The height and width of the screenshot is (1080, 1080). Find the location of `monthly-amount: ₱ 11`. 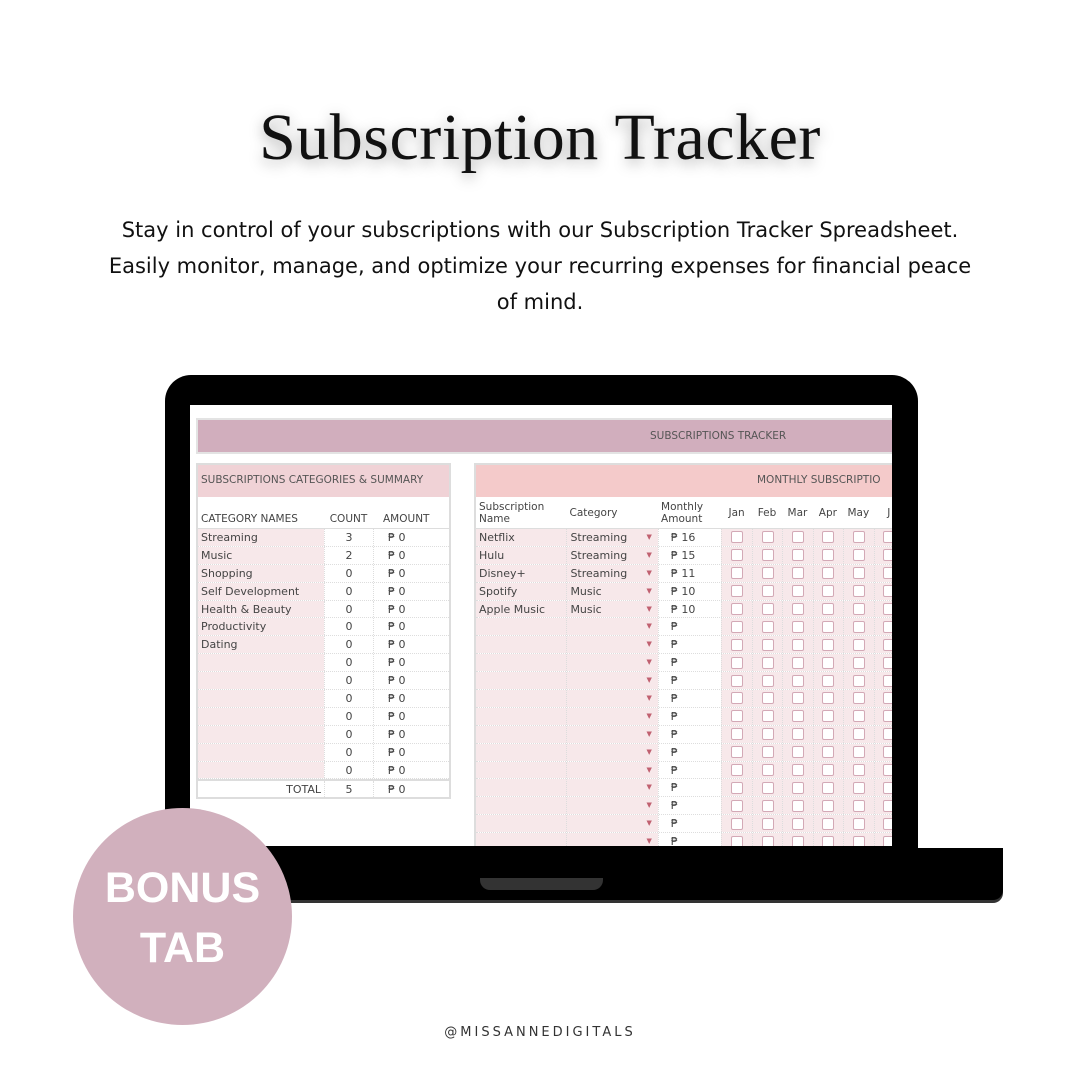

monthly-amount: ₱ 11 is located at coordinates (689, 573).